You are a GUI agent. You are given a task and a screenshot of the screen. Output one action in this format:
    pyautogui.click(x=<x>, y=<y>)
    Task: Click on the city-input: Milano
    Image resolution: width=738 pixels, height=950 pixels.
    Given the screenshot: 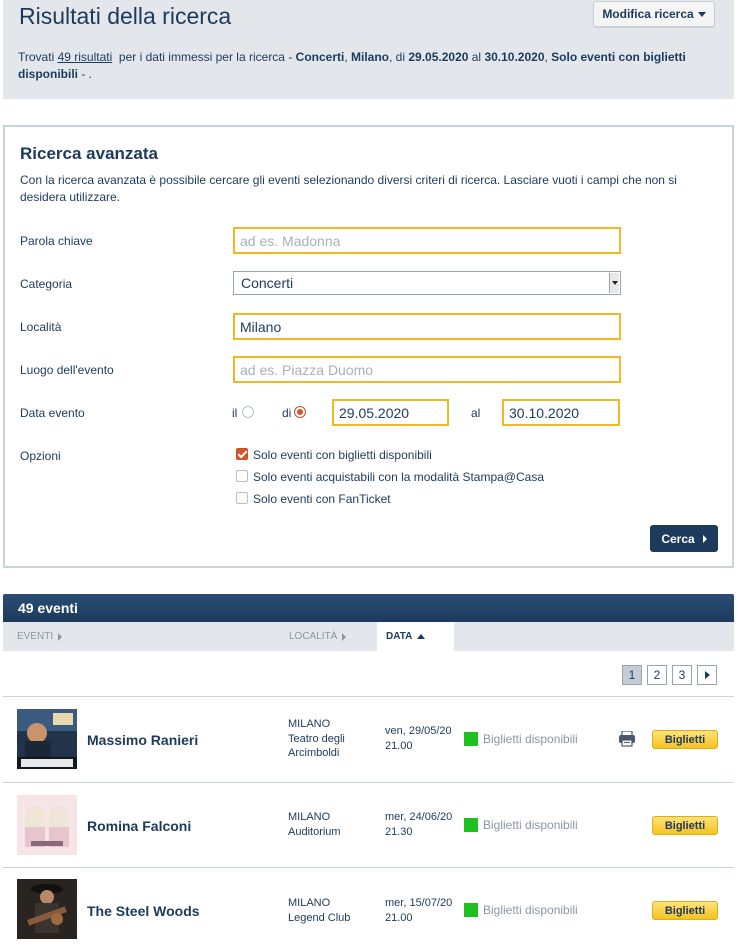 What is the action you would take?
    pyautogui.click(x=427, y=326)
    